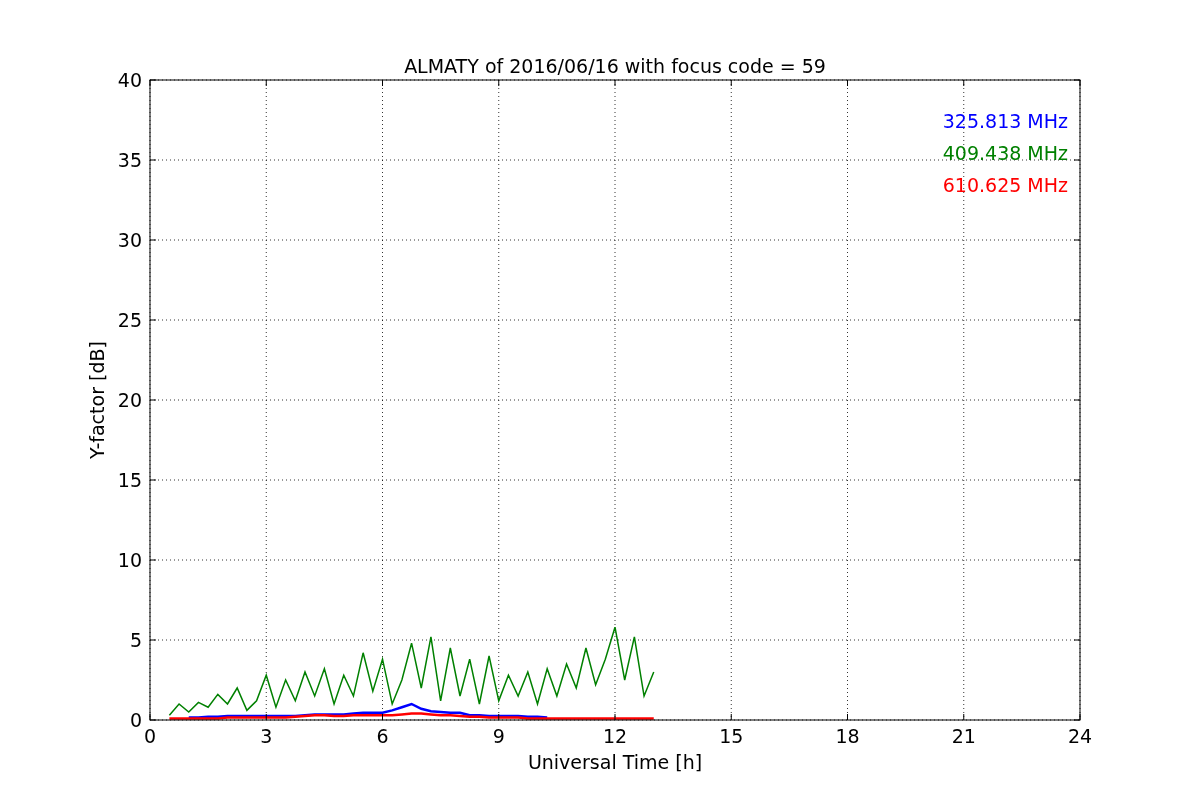  Describe the element at coordinates (1080, 736) in the screenshot. I see `x-tick-label: 24` at that location.